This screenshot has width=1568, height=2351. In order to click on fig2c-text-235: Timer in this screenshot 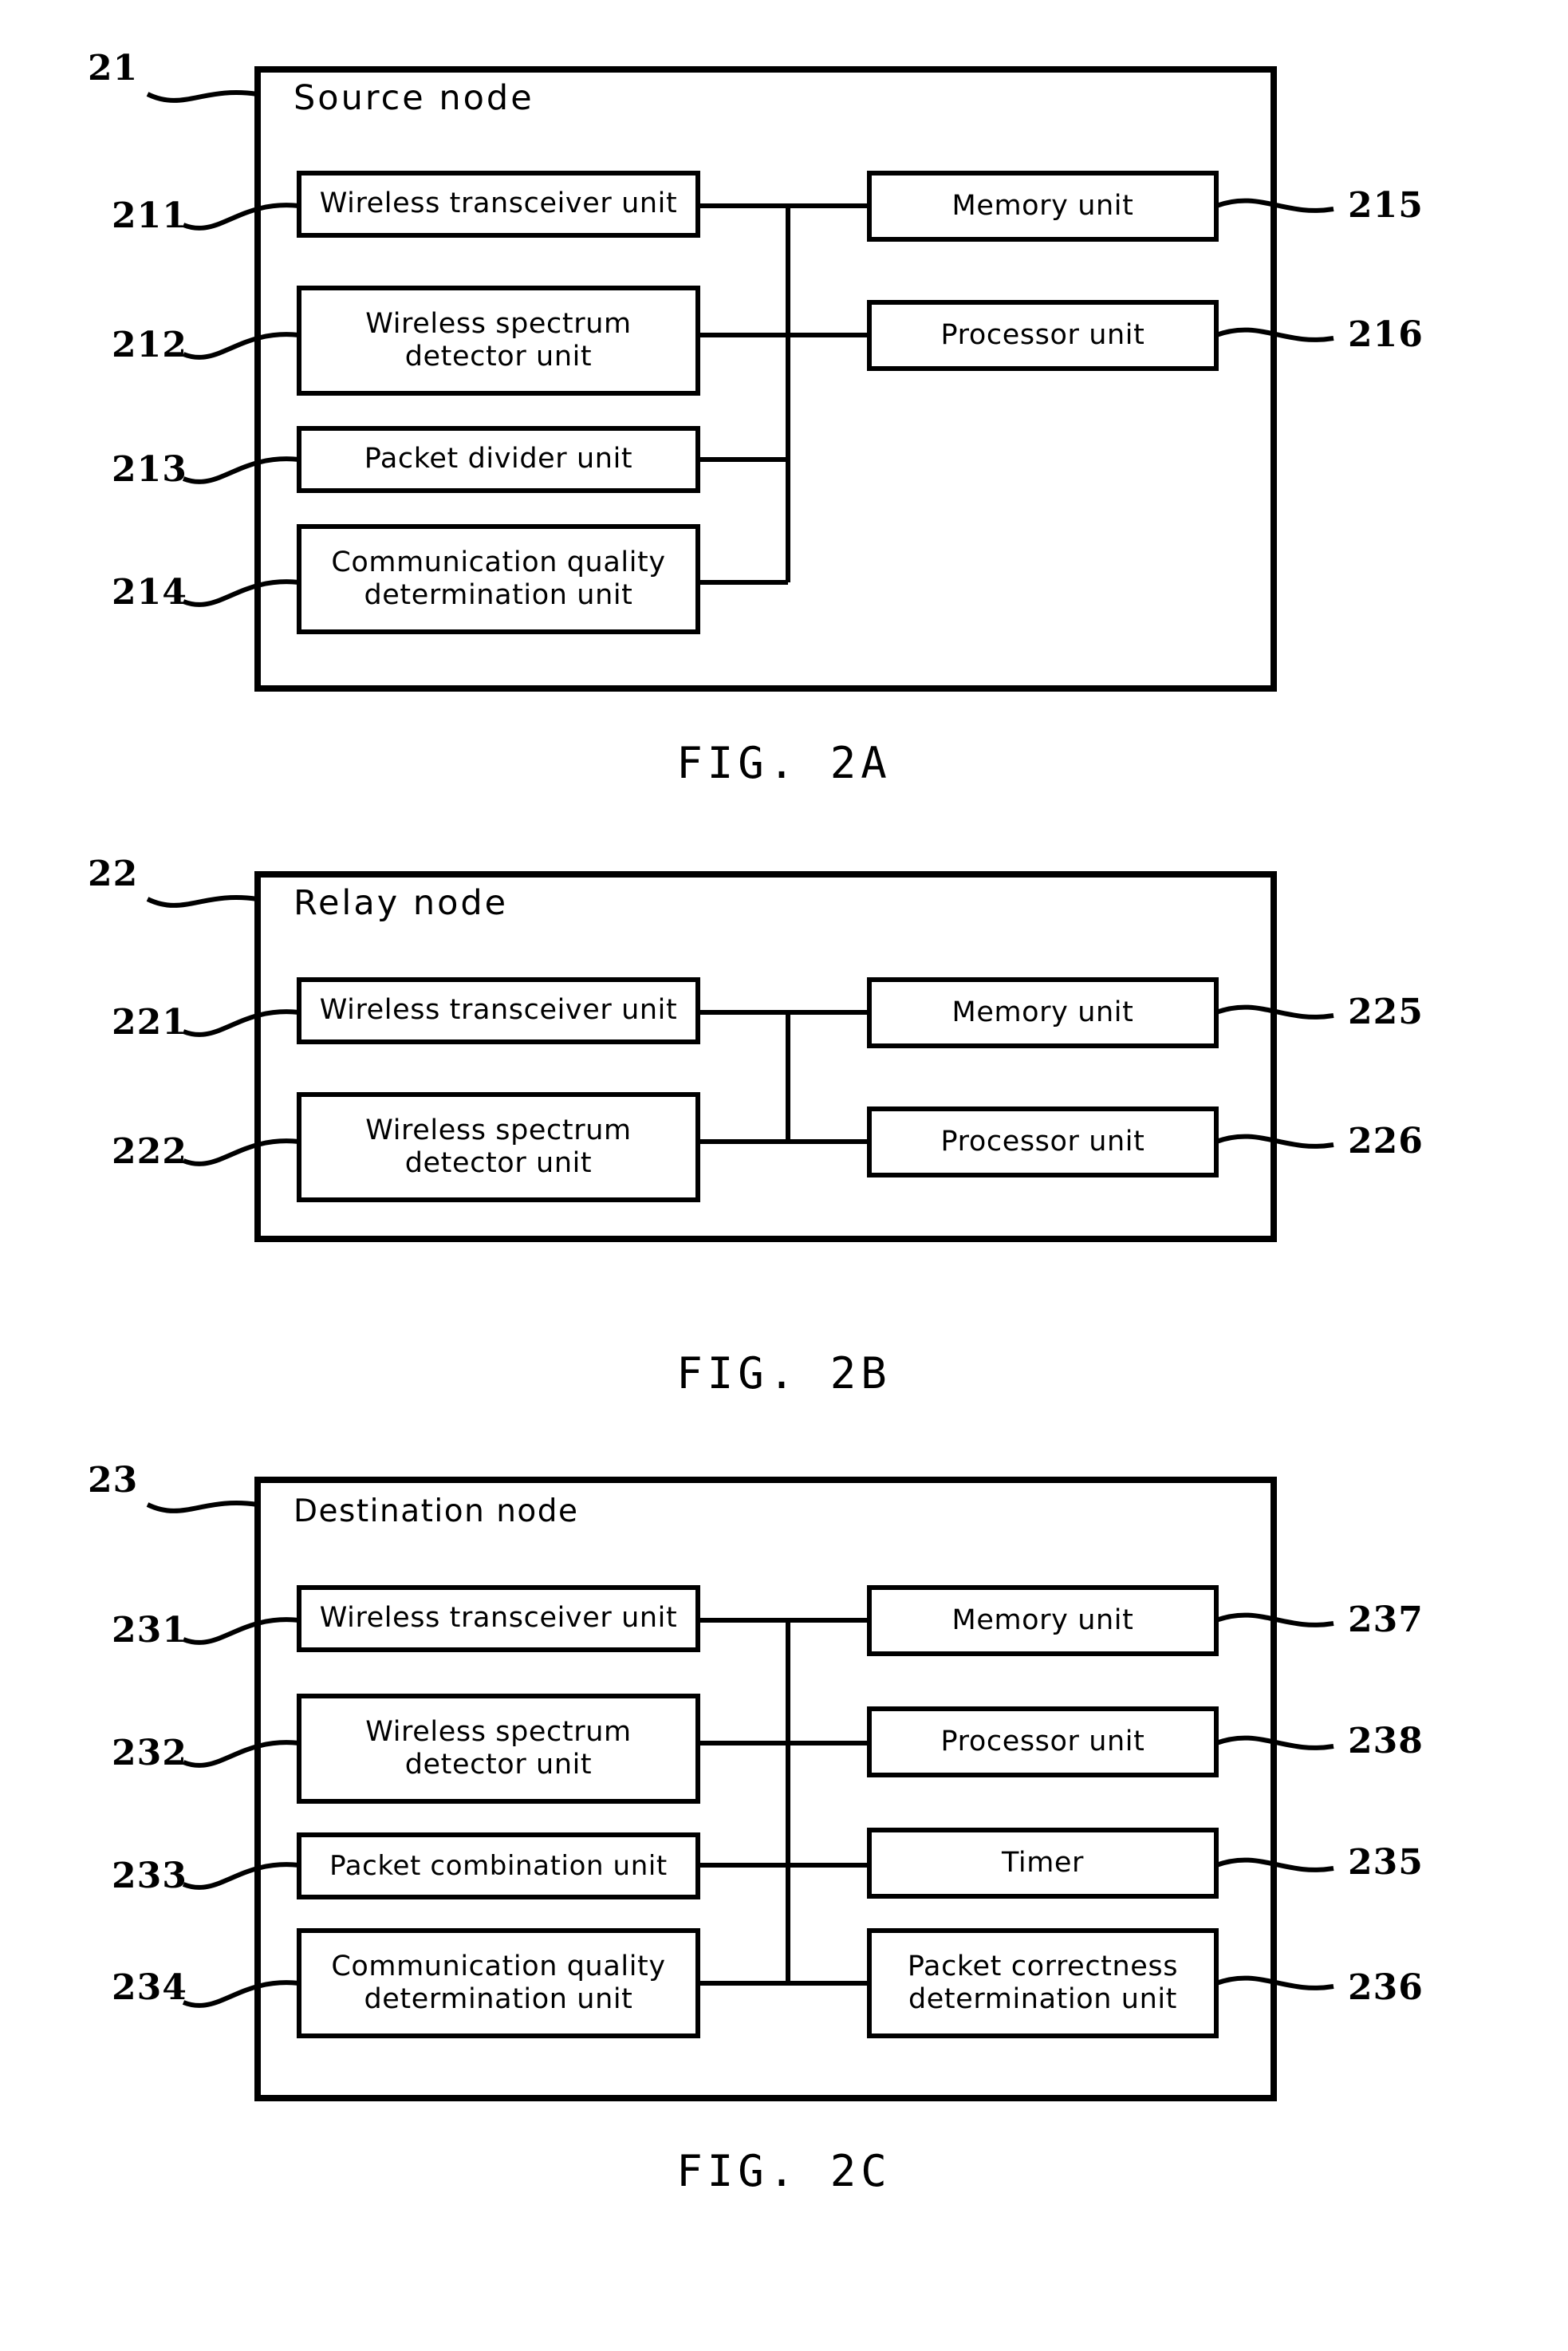, I will do `click(1043, 1862)`.